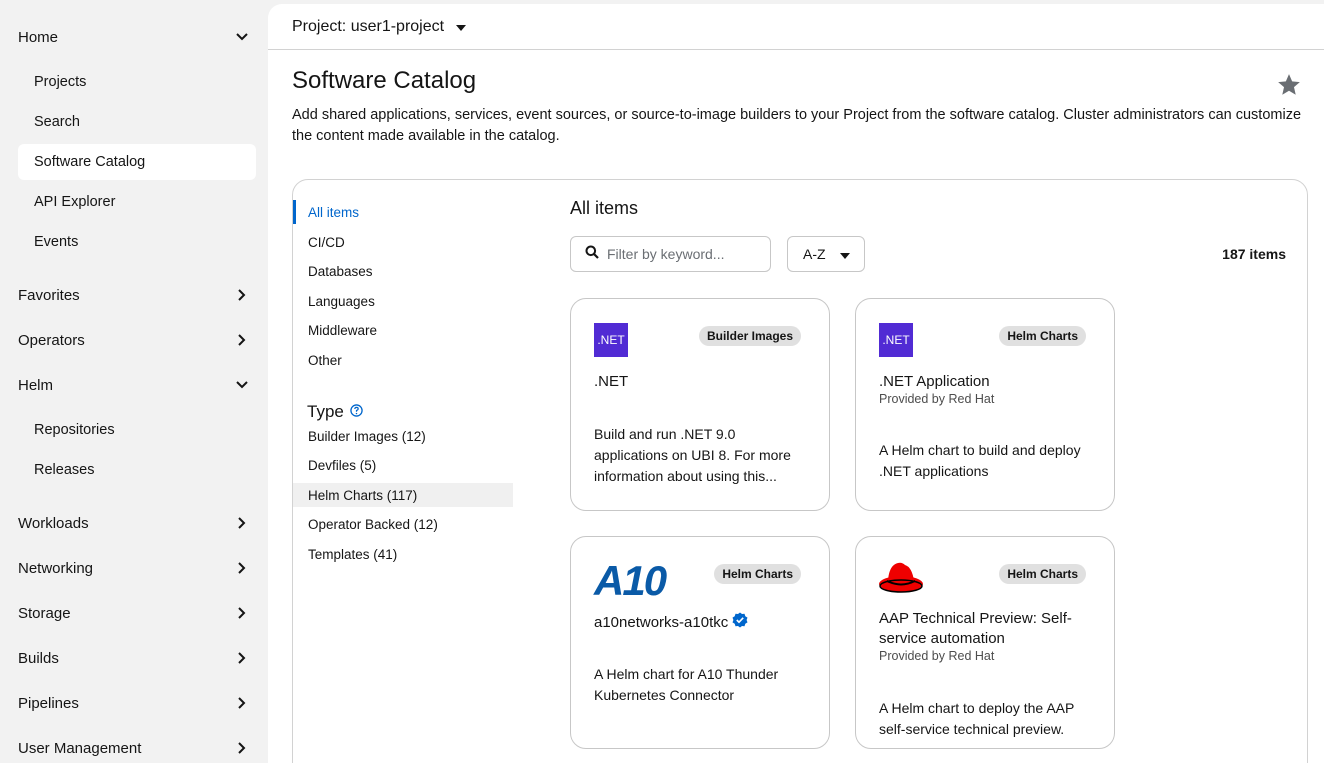  Describe the element at coordinates (53, 523) in the screenshot. I see `nav-section-label: Workloads` at that location.